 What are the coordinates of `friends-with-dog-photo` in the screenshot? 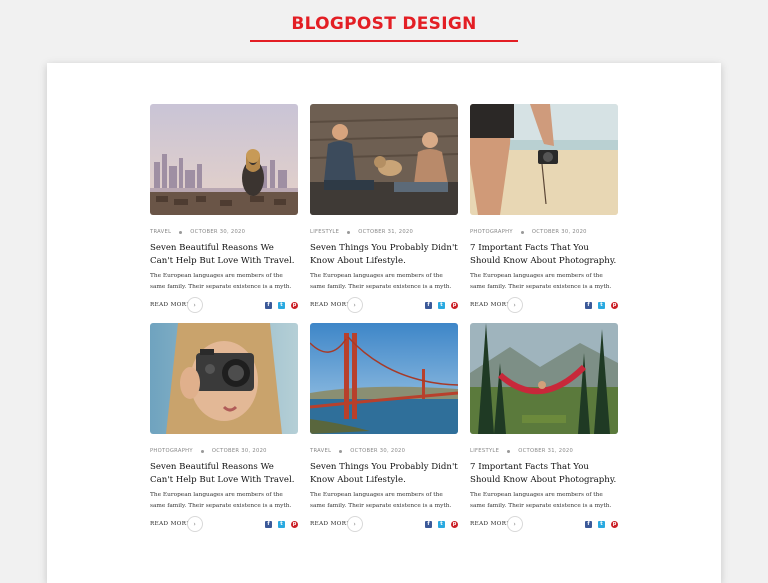 It's located at (384, 159).